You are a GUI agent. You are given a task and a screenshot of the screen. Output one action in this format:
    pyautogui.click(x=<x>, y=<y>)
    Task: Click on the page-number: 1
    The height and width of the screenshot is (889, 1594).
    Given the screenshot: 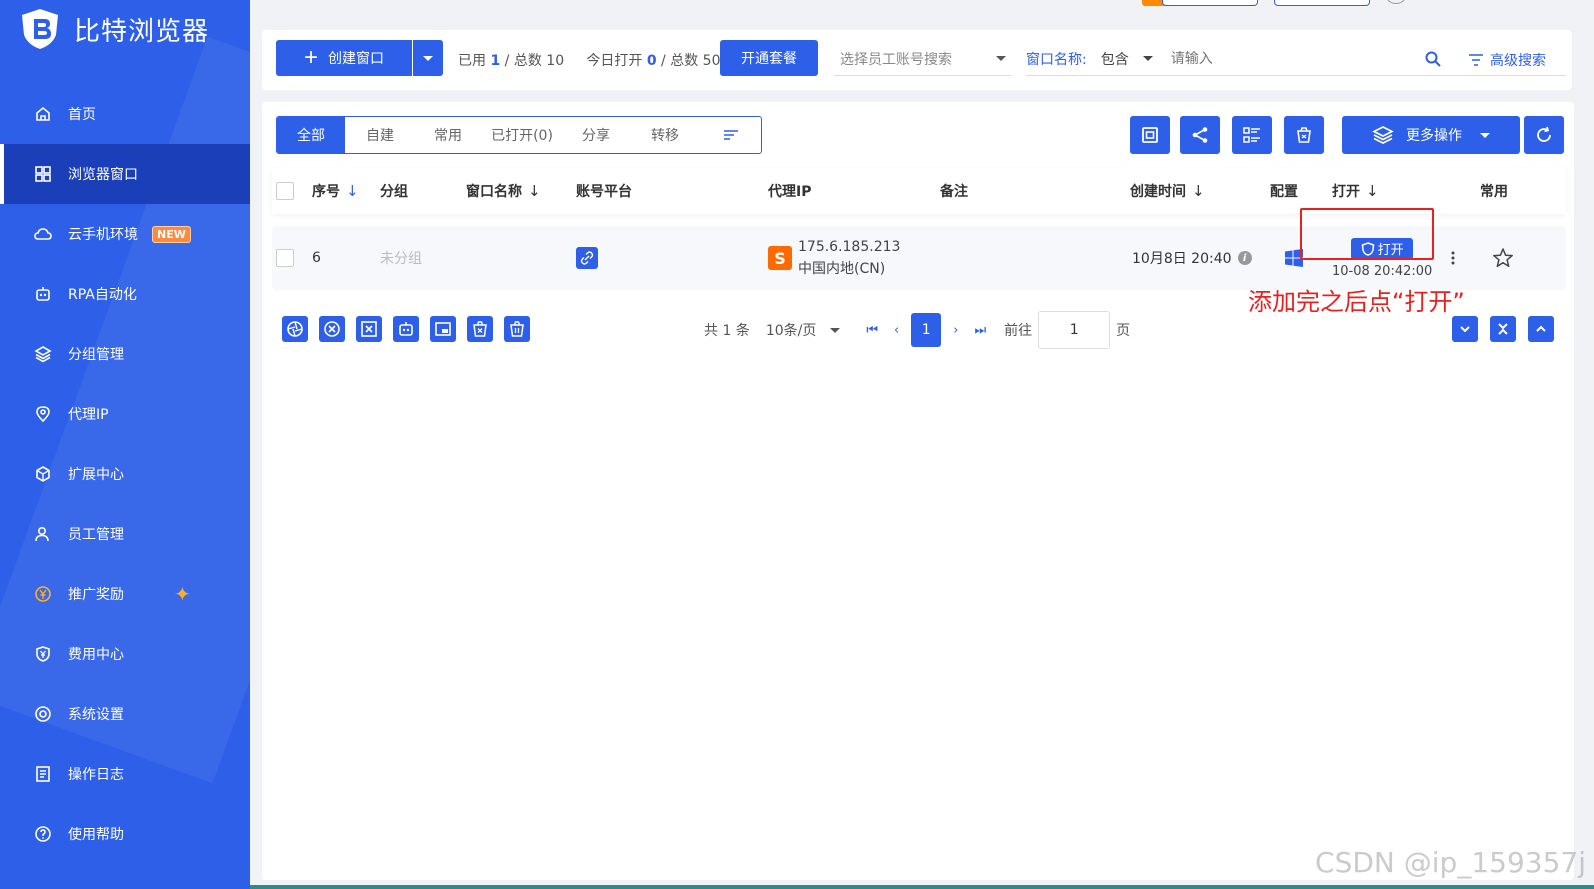 What is the action you would take?
    pyautogui.click(x=926, y=330)
    